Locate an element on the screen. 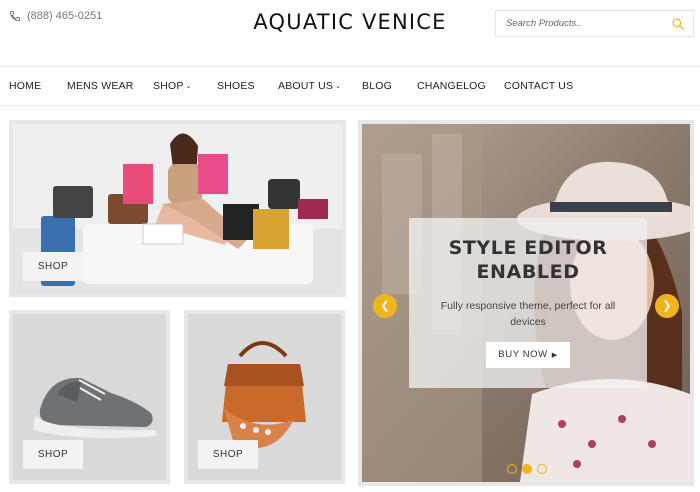 The height and width of the screenshot is (492, 700). nav-item-shop: SHOP ⌄ is located at coordinates (172, 86).